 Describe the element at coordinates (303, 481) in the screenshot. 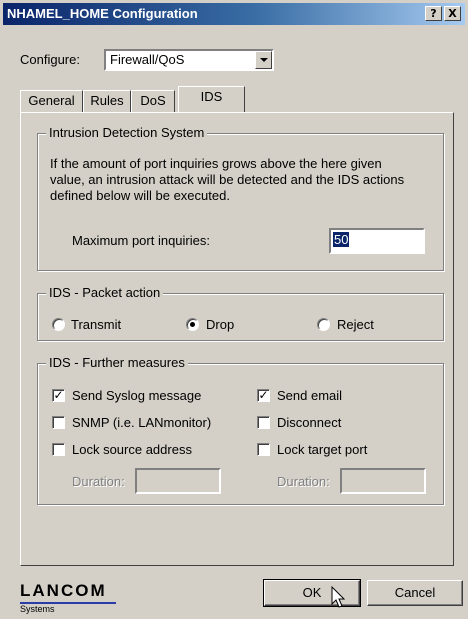

I see `duration-target-label: Duration:` at that location.